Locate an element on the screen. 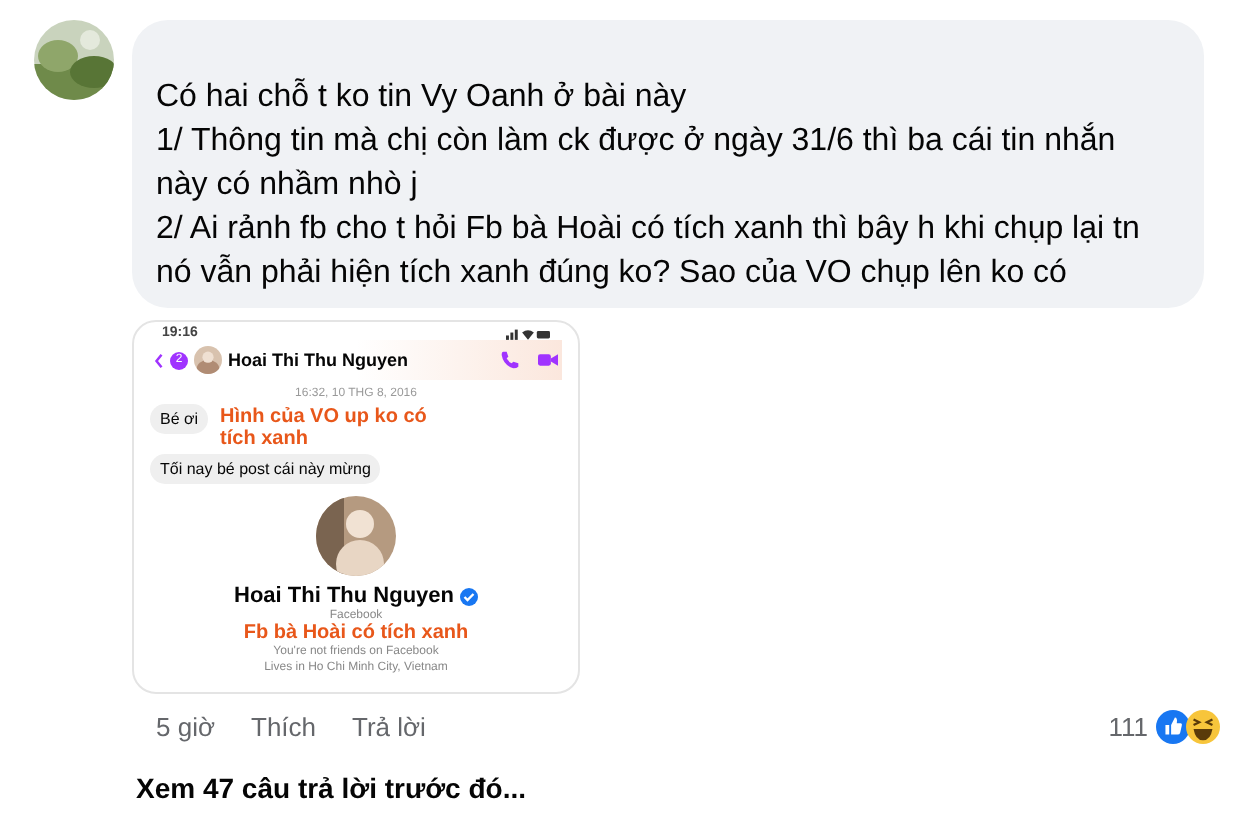 The height and width of the screenshot is (824, 1240). annotation-text: Hình của VO up ko có tích xanh is located at coordinates (324, 428).